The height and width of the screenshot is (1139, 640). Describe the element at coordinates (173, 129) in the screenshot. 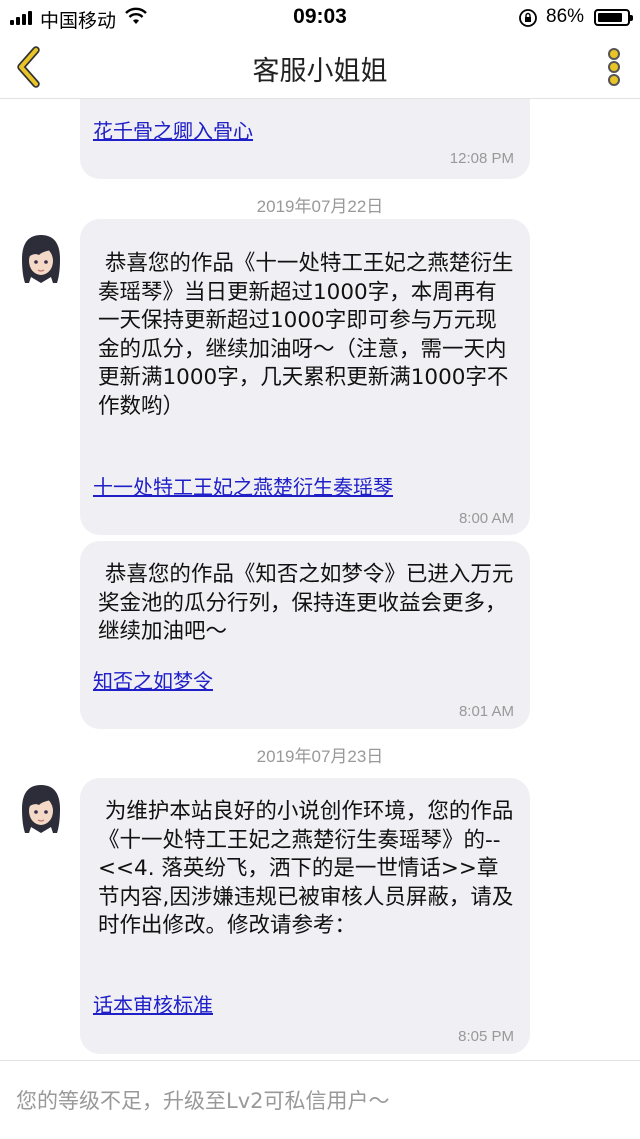

I see `message-link: 花千骨之卿入骨心` at that location.